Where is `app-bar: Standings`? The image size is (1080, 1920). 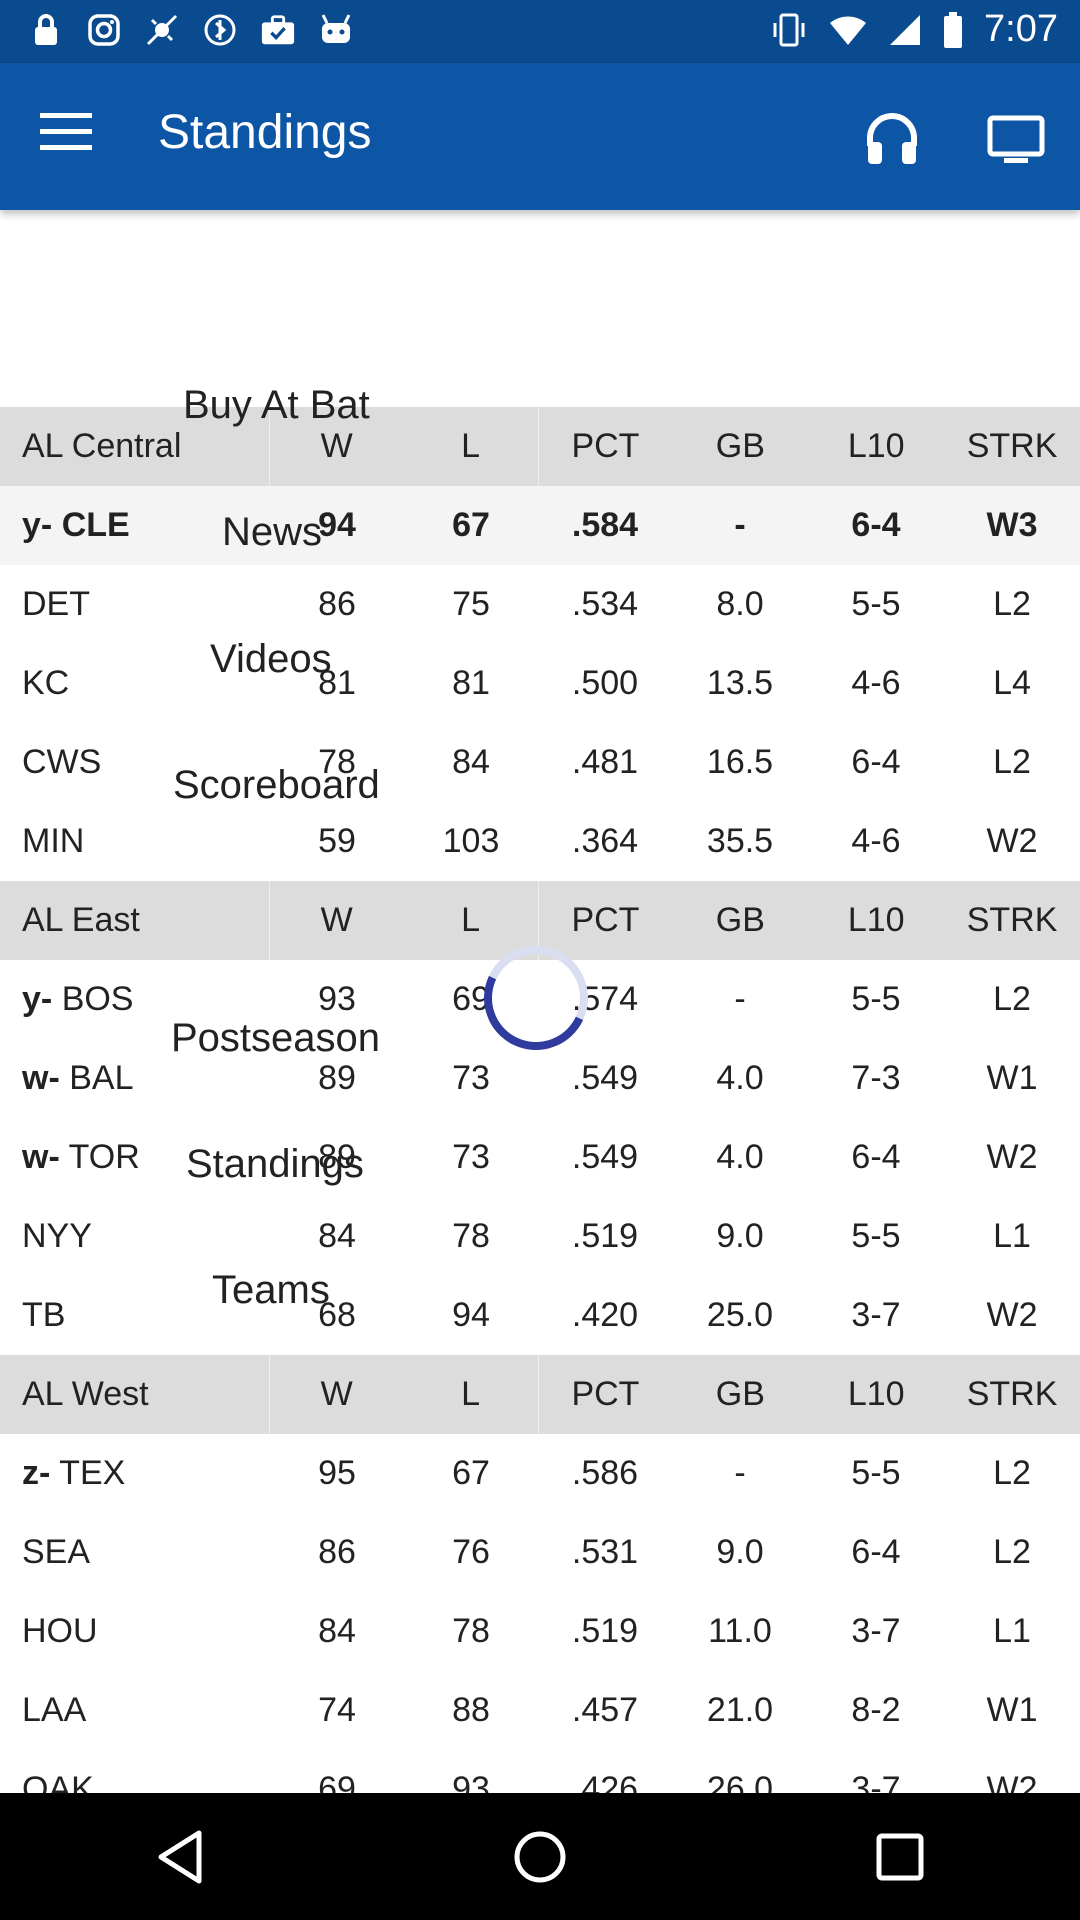 app-bar: Standings is located at coordinates (540, 136).